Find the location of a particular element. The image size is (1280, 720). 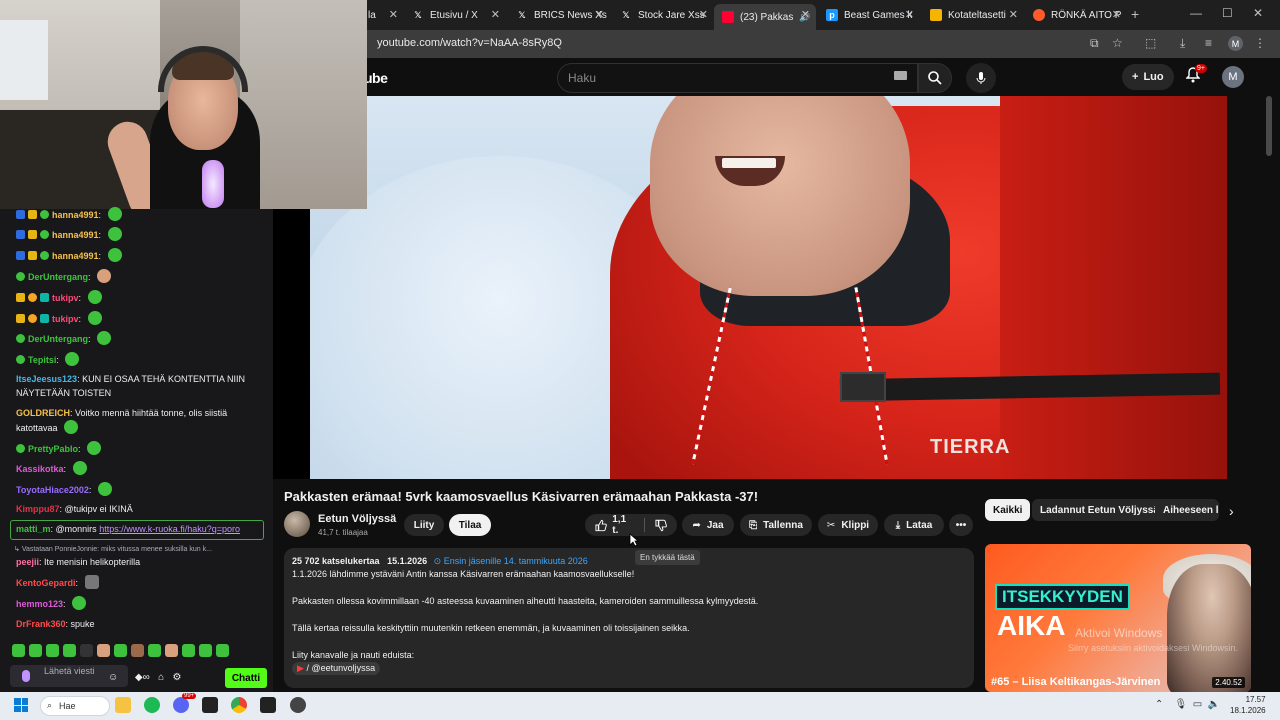

chat-username: Kimppu87 is located at coordinates (38, 509).